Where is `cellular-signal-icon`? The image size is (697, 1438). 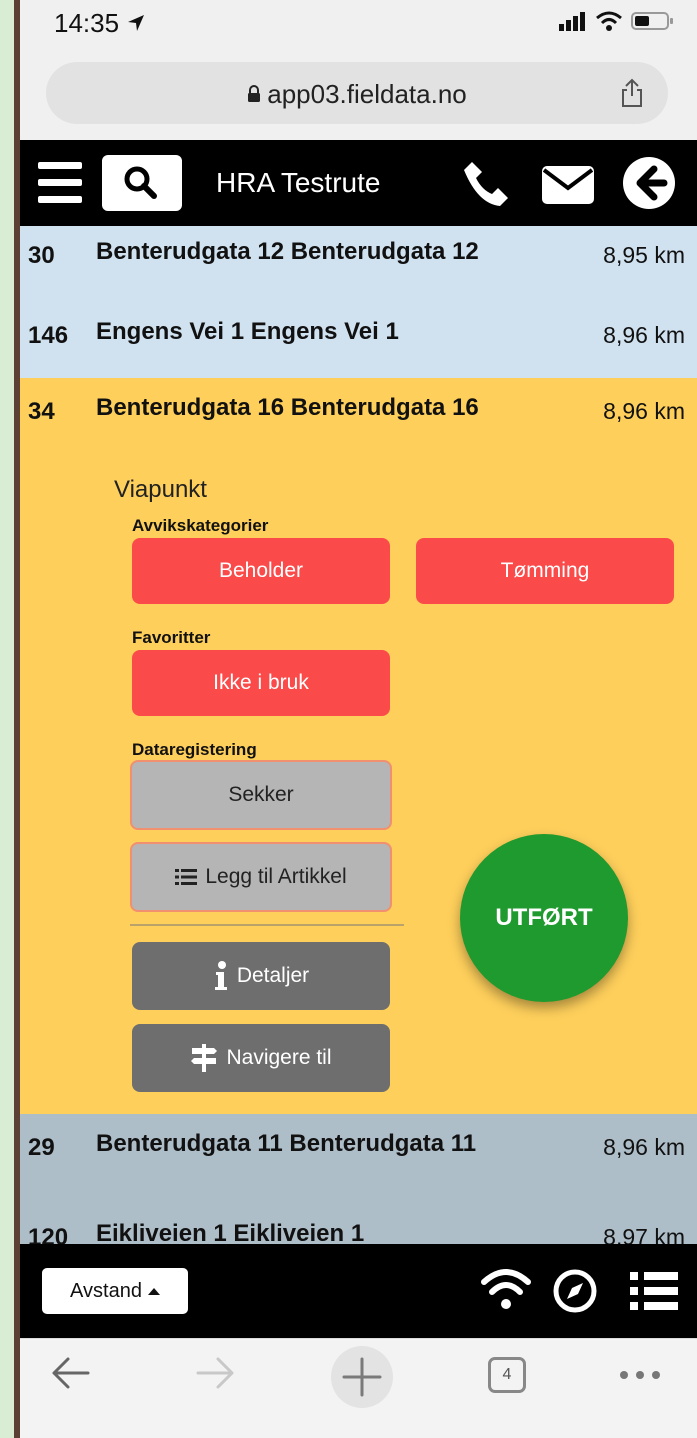
cellular-signal-icon is located at coordinates (572, 21).